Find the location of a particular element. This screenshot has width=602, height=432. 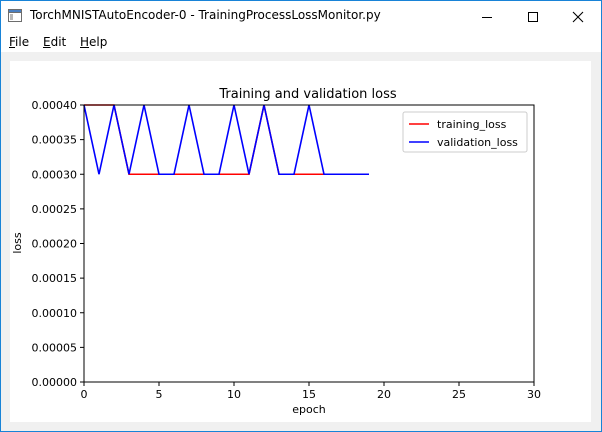

menu-edit-label: dit is located at coordinates (58, 42).